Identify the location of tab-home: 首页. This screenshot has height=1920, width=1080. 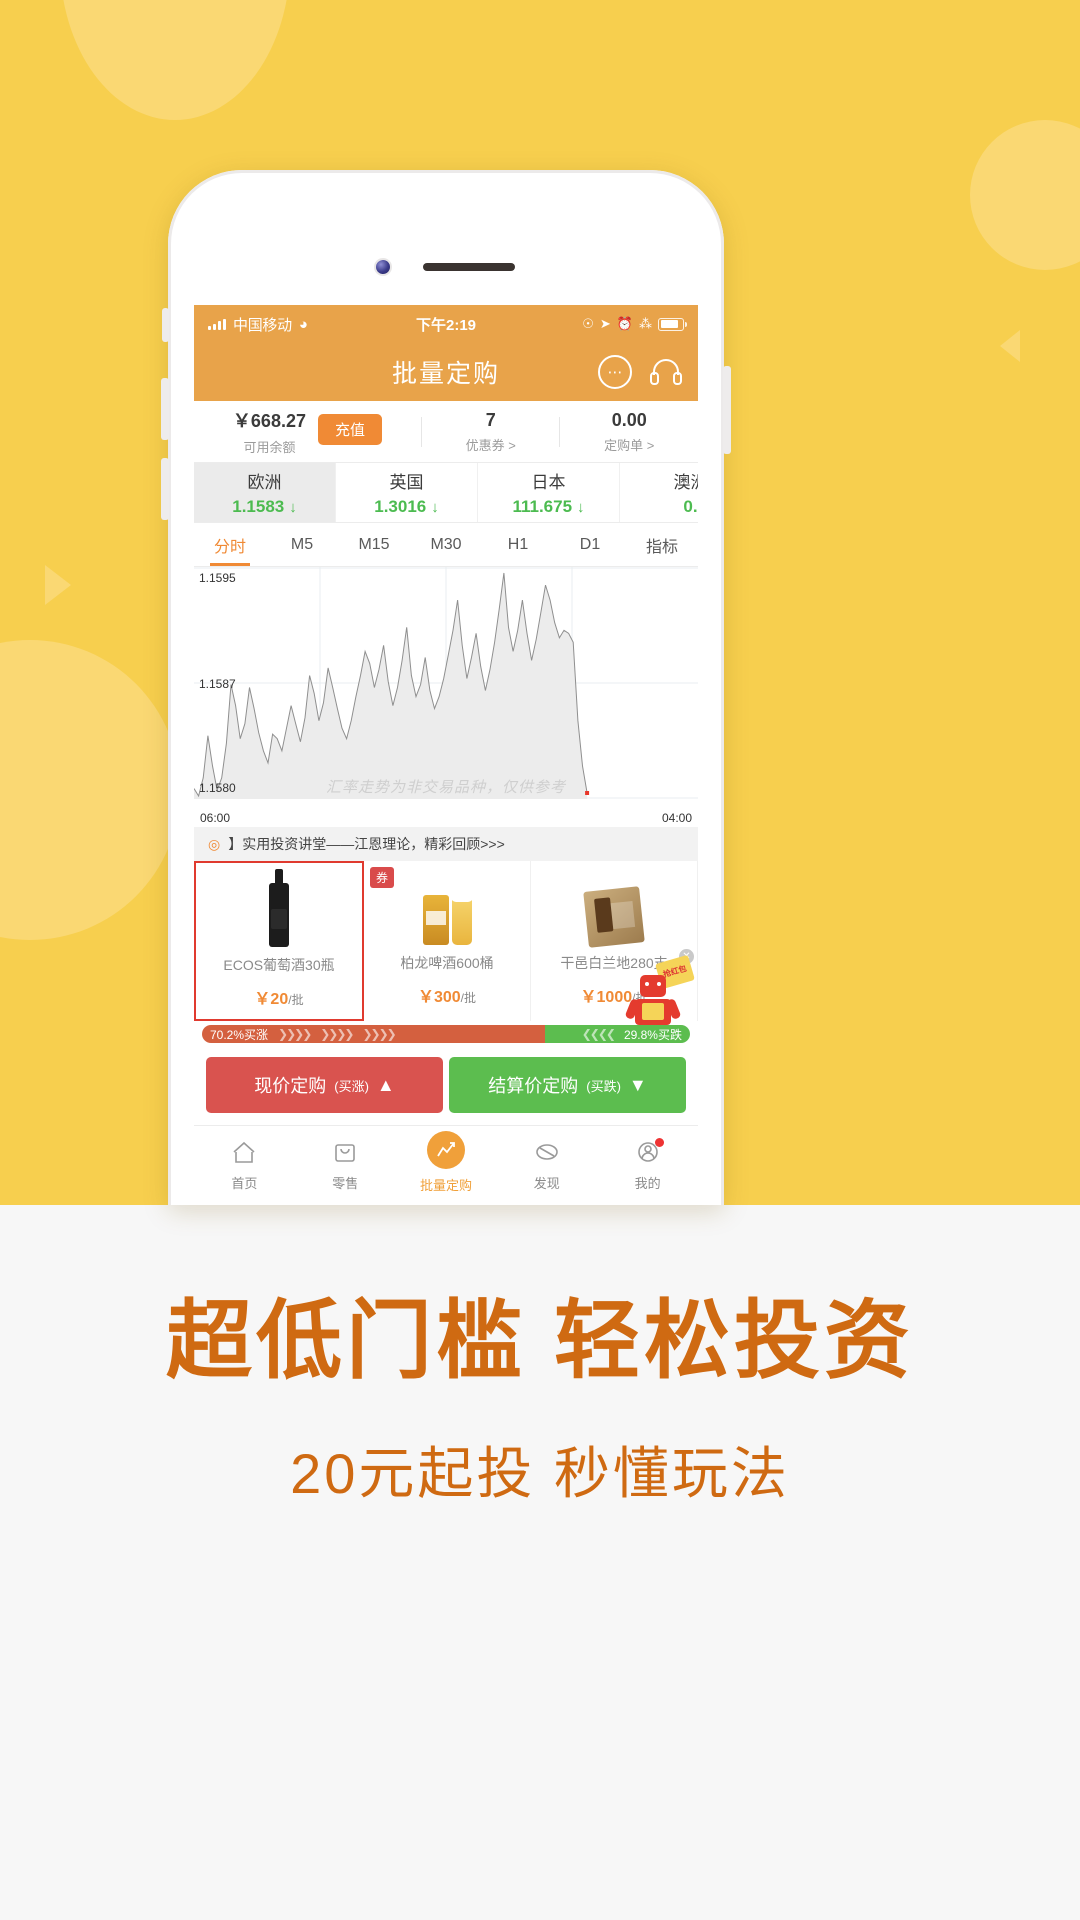
(244, 1164).